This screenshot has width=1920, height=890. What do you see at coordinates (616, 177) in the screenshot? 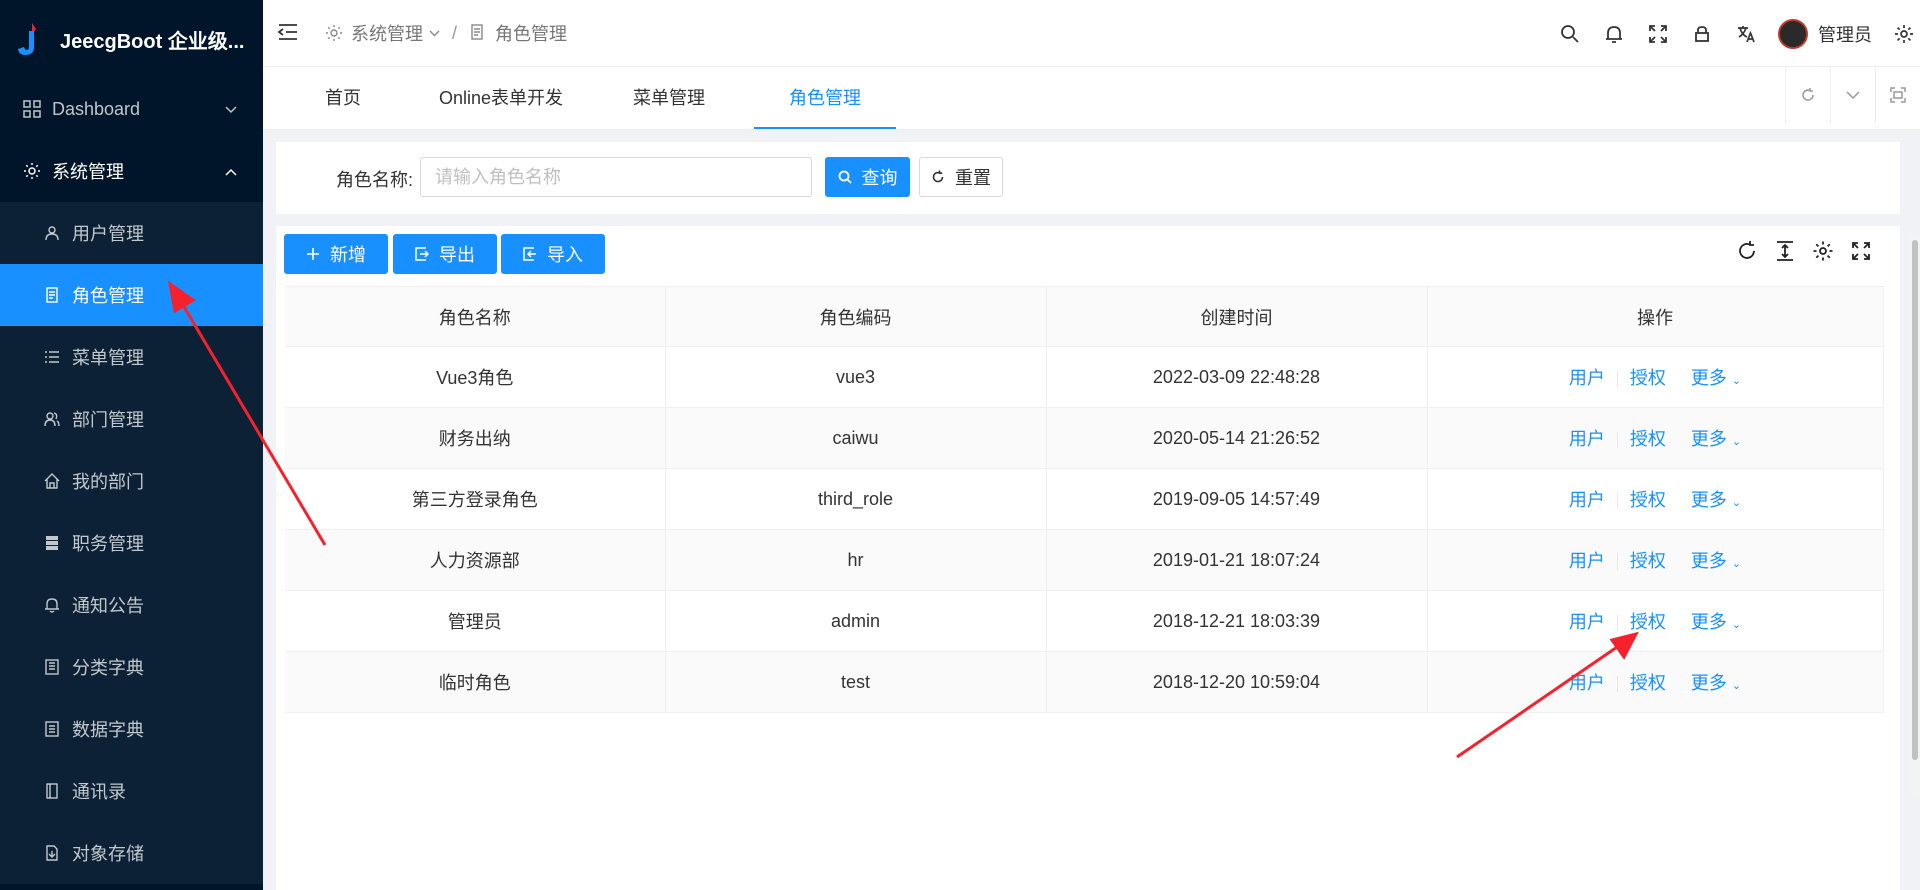
I see `role-name-search-input` at bounding box center [616, 177].